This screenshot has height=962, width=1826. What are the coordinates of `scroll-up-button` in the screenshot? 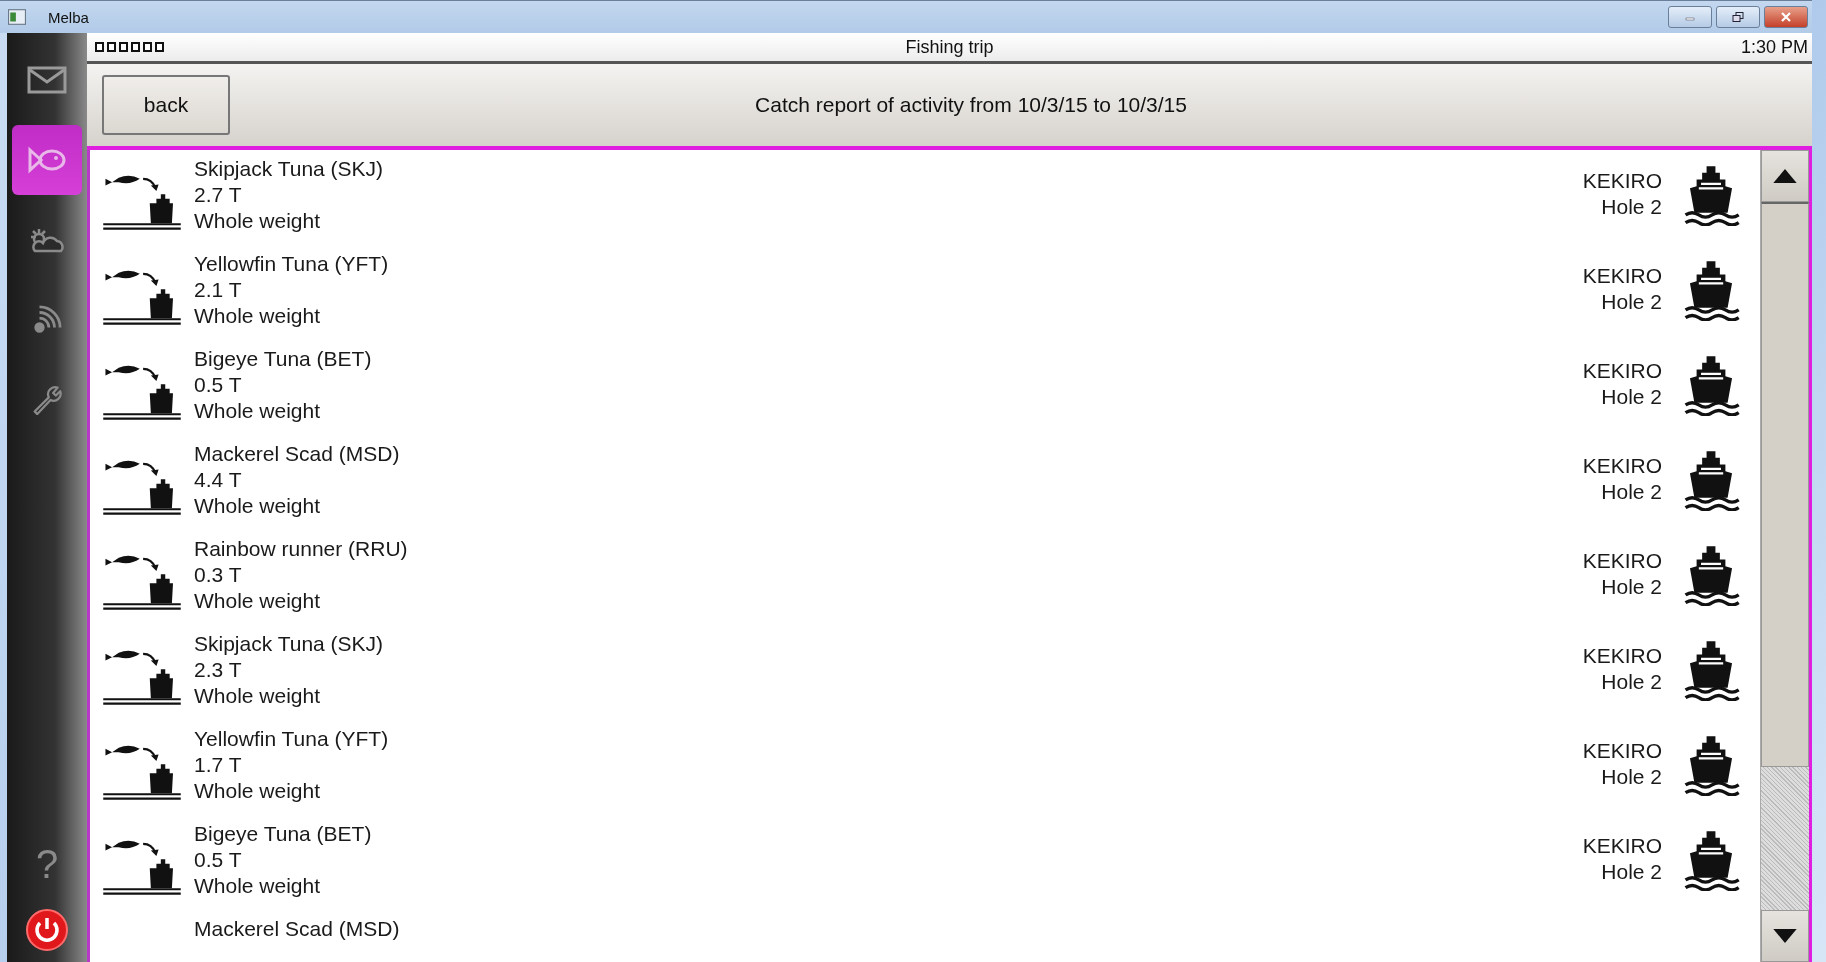 It's located at (1785, 176).